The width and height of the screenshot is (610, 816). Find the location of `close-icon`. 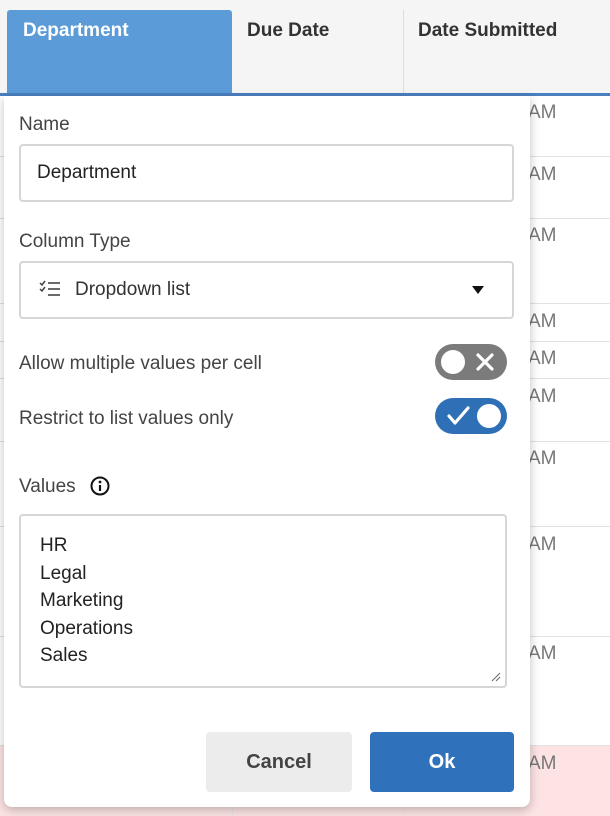

close-icon is located at coordinates (485, 362).